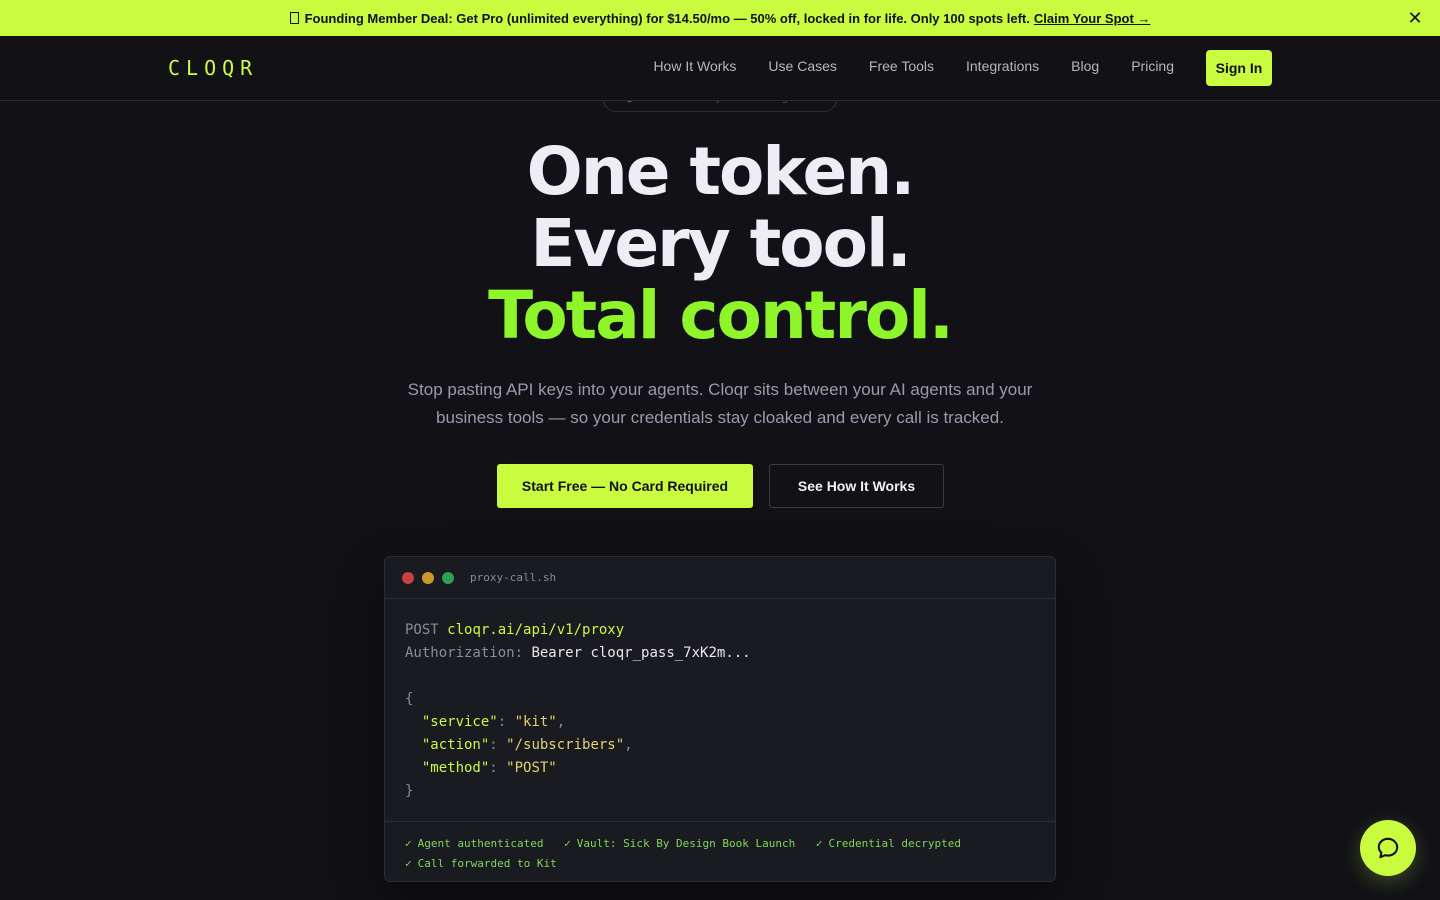 The height and width of the screenshot is (900, 1440). I want to click on auth-label: Authorization:, so click(464, 653).